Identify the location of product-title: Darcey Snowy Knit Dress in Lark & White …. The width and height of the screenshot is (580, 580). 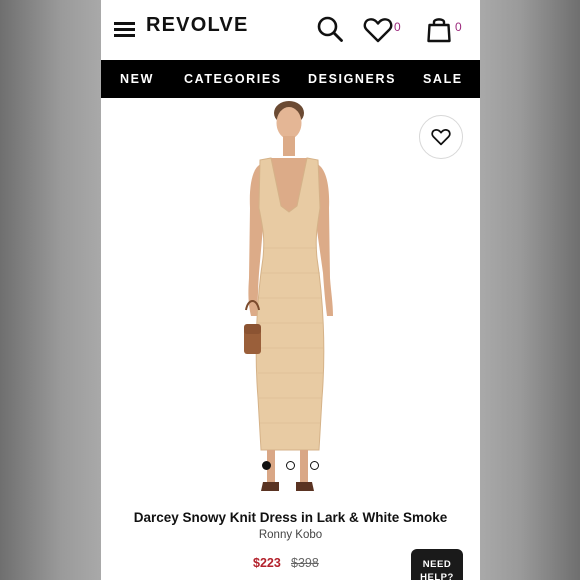
(290, 517).